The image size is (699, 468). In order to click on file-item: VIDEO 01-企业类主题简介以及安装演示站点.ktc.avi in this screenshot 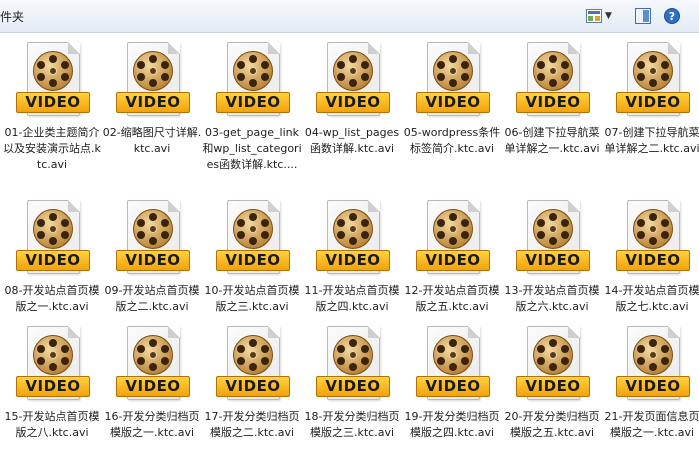, I will do `click(52, 107)`.